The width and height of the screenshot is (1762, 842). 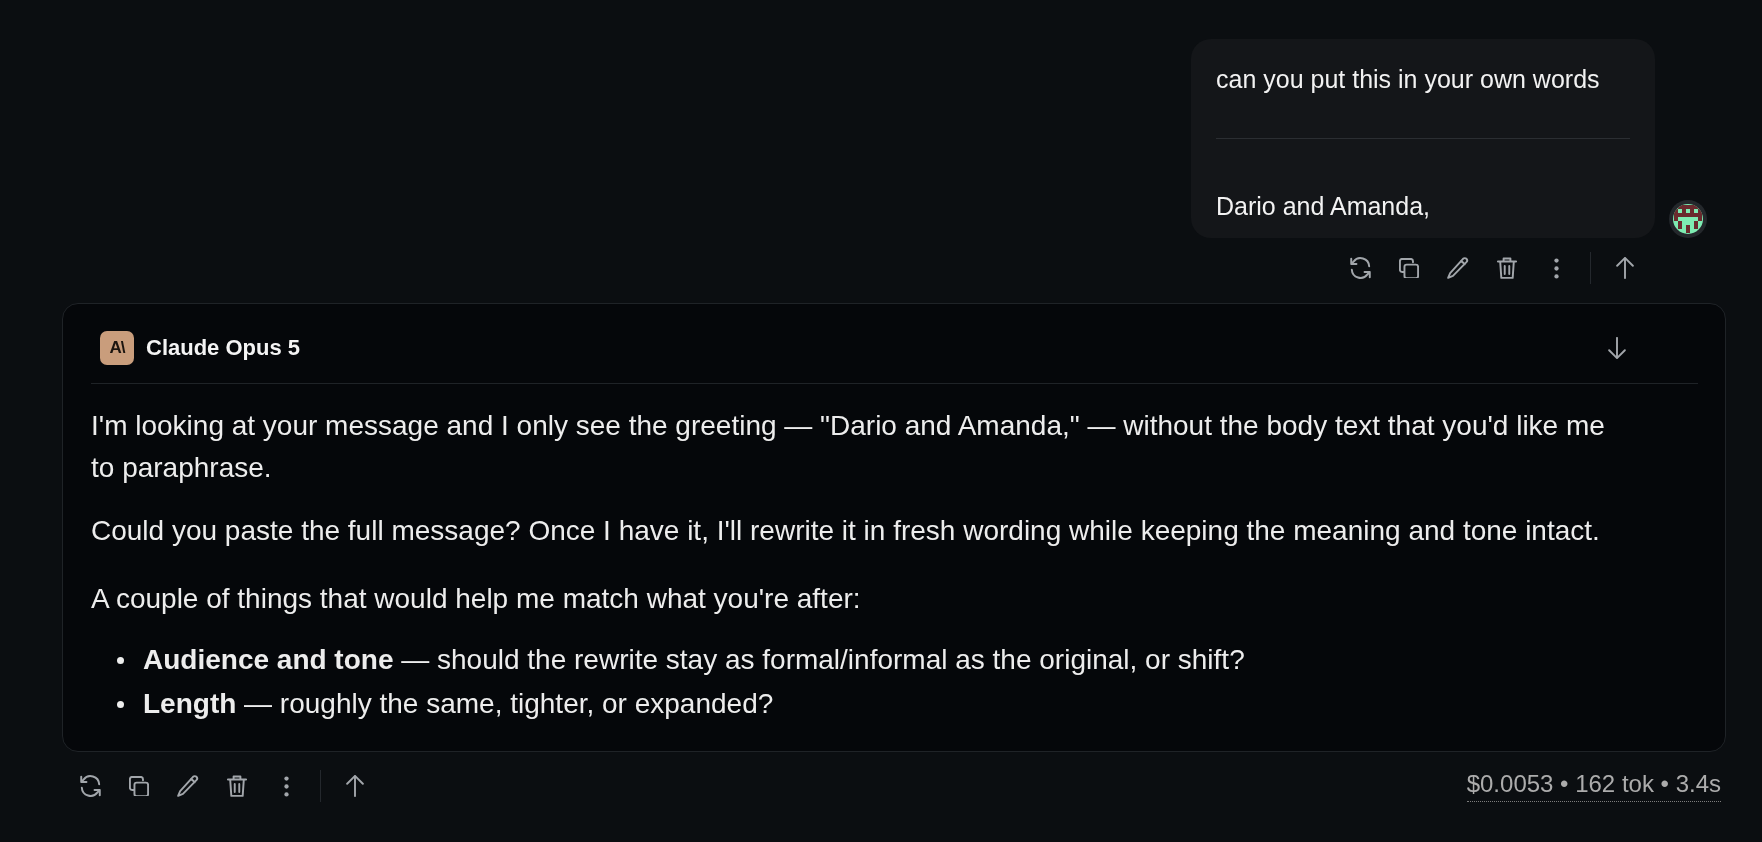 What do you see at coordinates (846, 531) in the screenshot?
I see `response-paragraph: Could you paste the full message? Once I have it, I'll rewrite it in fresh wording while keeping the meaning and tone intact.` at bounding box center [846, 531].